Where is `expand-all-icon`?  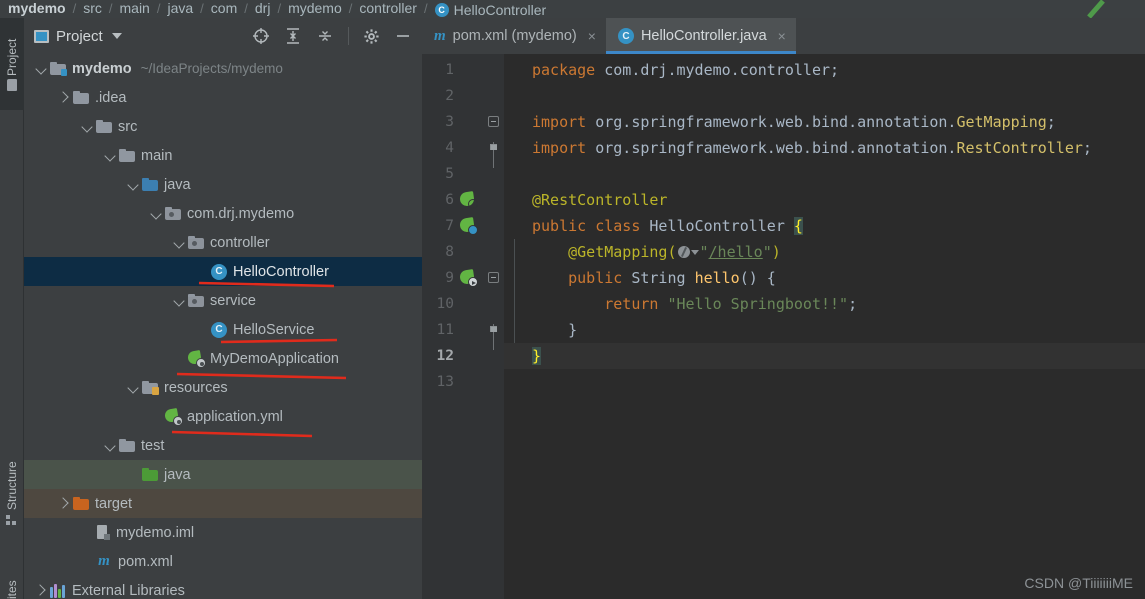 expand-all-icon is located at coordinates (293, 36).